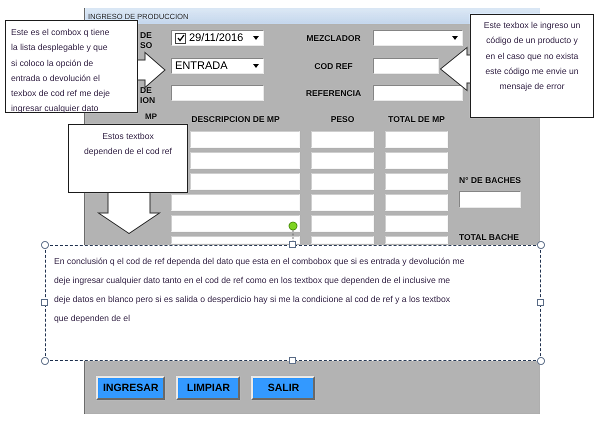 This screenshot has width=600, height=432. What do you see at coordinates (333, 38) in the screenshot?
I see `field-label: MEZCLADOR` at bounding box center [333, 38].